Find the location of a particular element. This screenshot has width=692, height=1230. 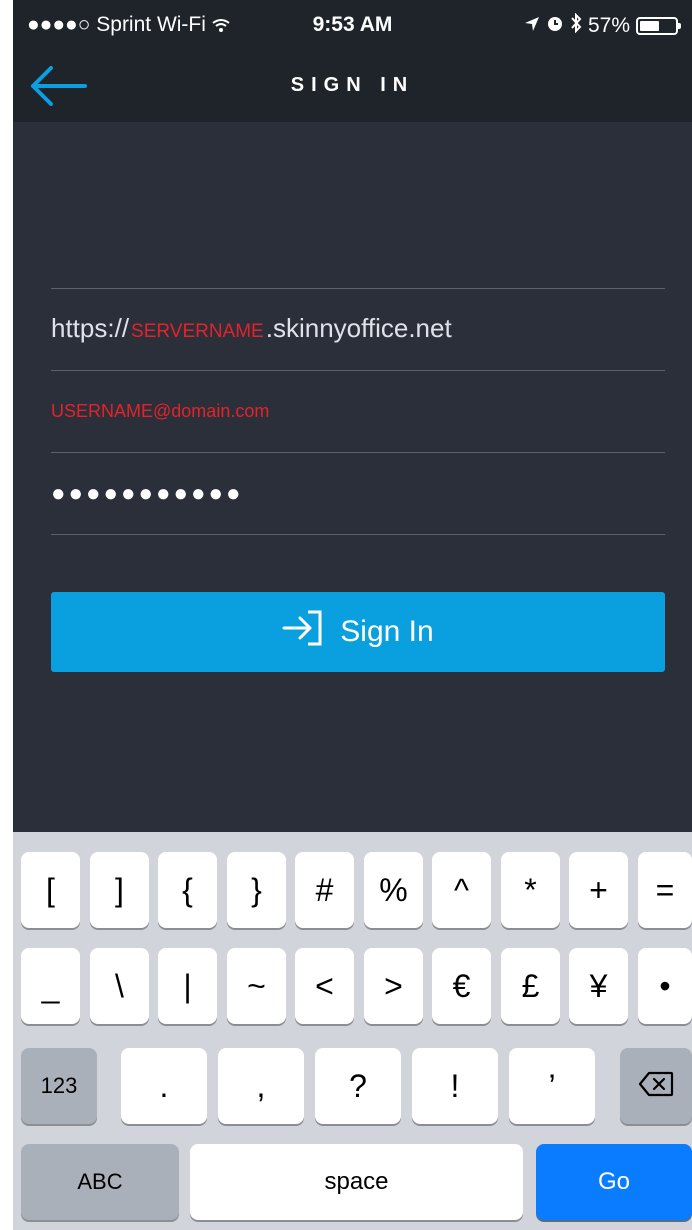

key-less-than: < is located at coordinates (324, 986).